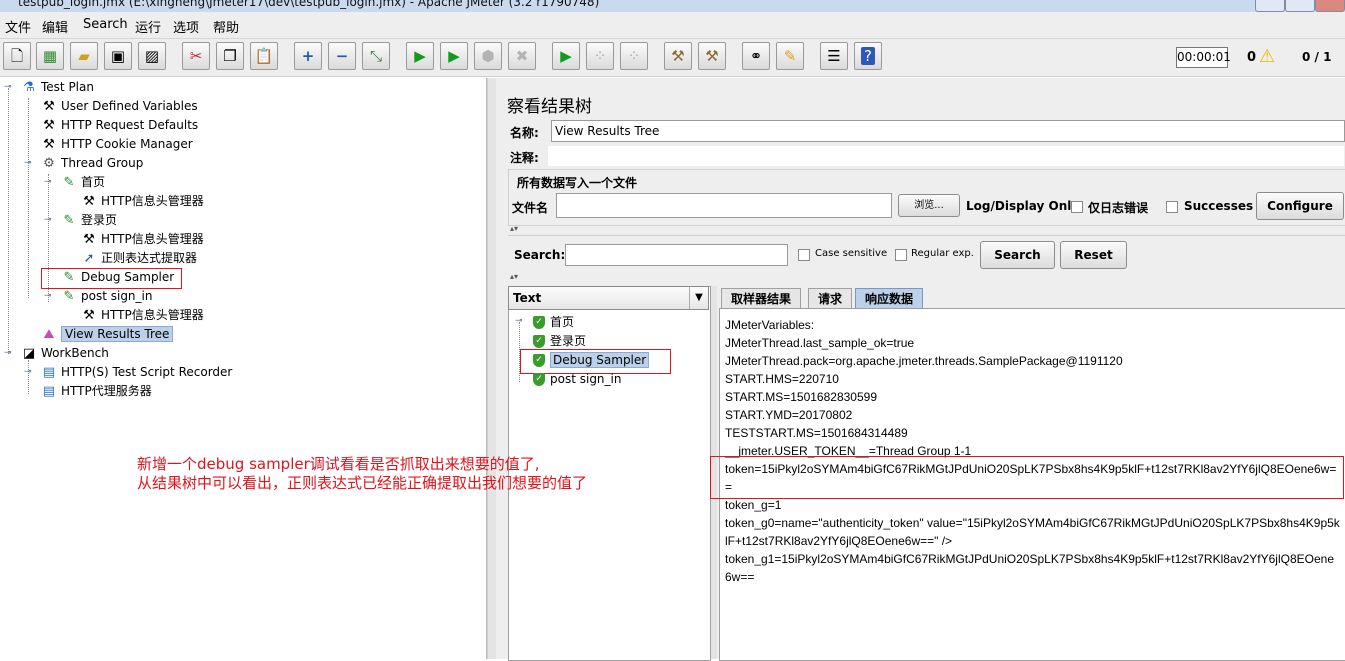  What do you see at coordinates (1267, 56) in the screenshot?
I see `warning-icon: ⚠` at bounding box center [1267, 56].